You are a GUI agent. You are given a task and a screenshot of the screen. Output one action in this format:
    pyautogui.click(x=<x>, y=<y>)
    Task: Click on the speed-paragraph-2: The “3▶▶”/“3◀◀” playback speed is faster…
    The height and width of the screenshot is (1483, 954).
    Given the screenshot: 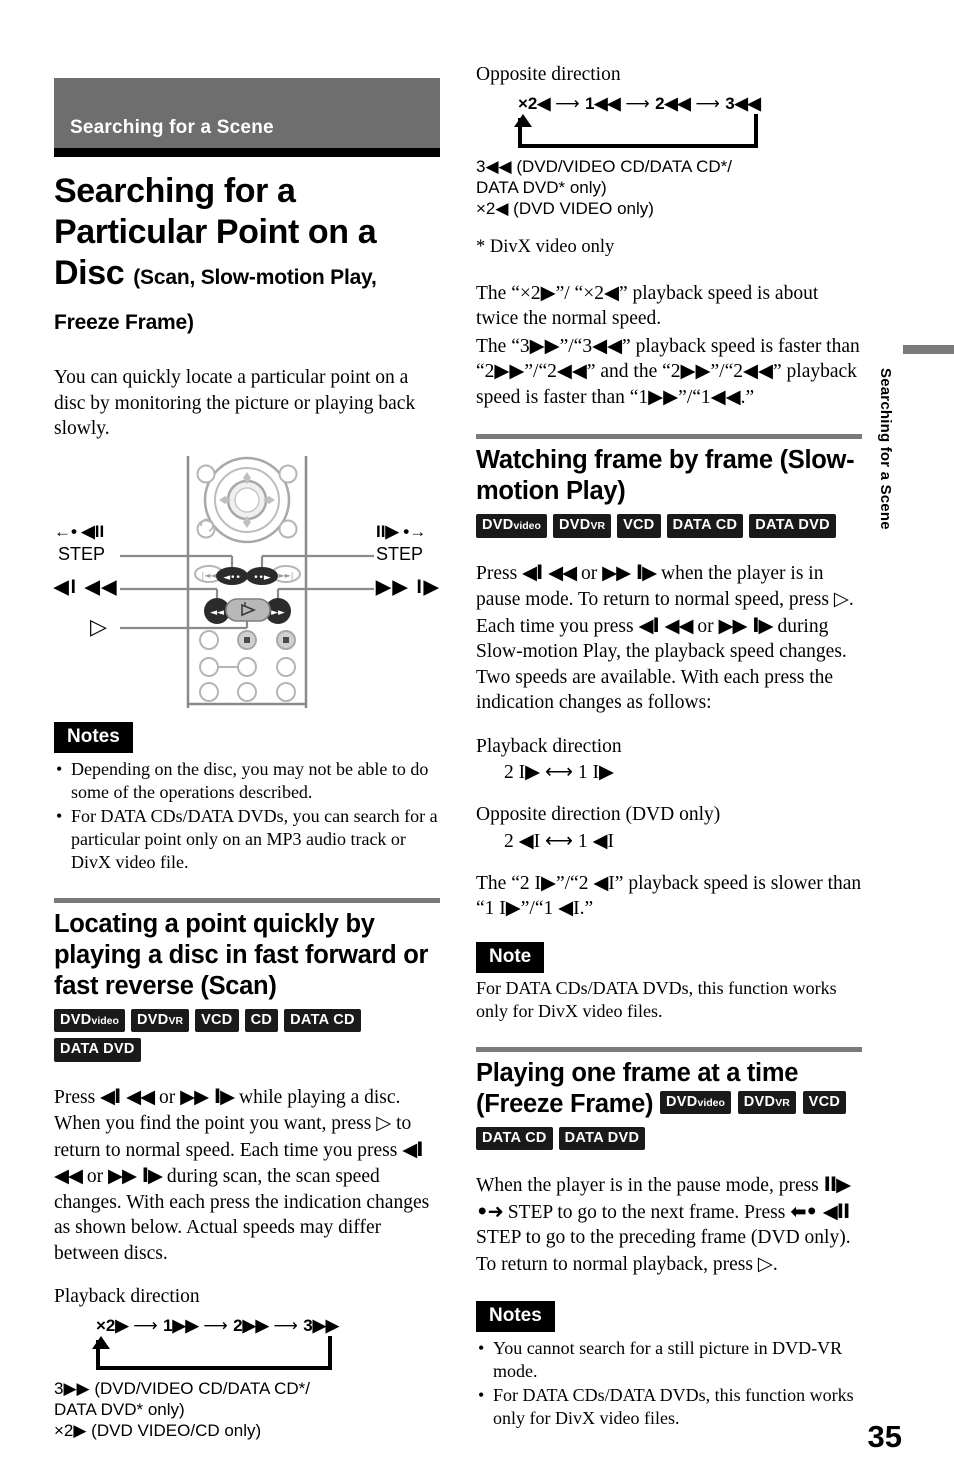 What is the action you would take?
    pyautogui.click(x=668, y=371)
    